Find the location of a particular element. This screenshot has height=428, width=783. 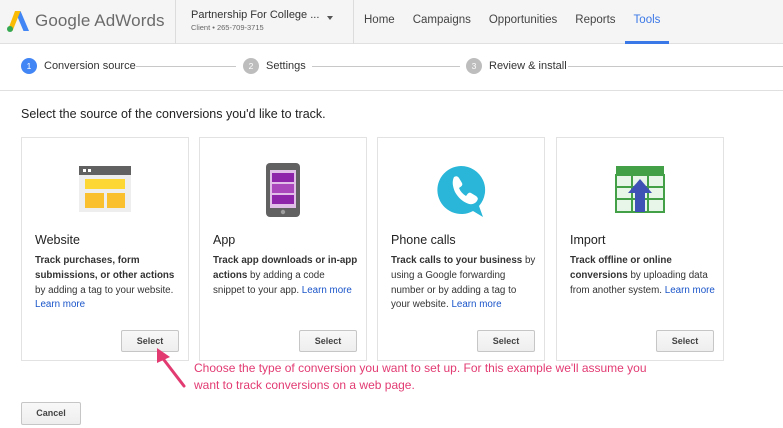

card-title: Phone calls is located at coordinates (423, 240).